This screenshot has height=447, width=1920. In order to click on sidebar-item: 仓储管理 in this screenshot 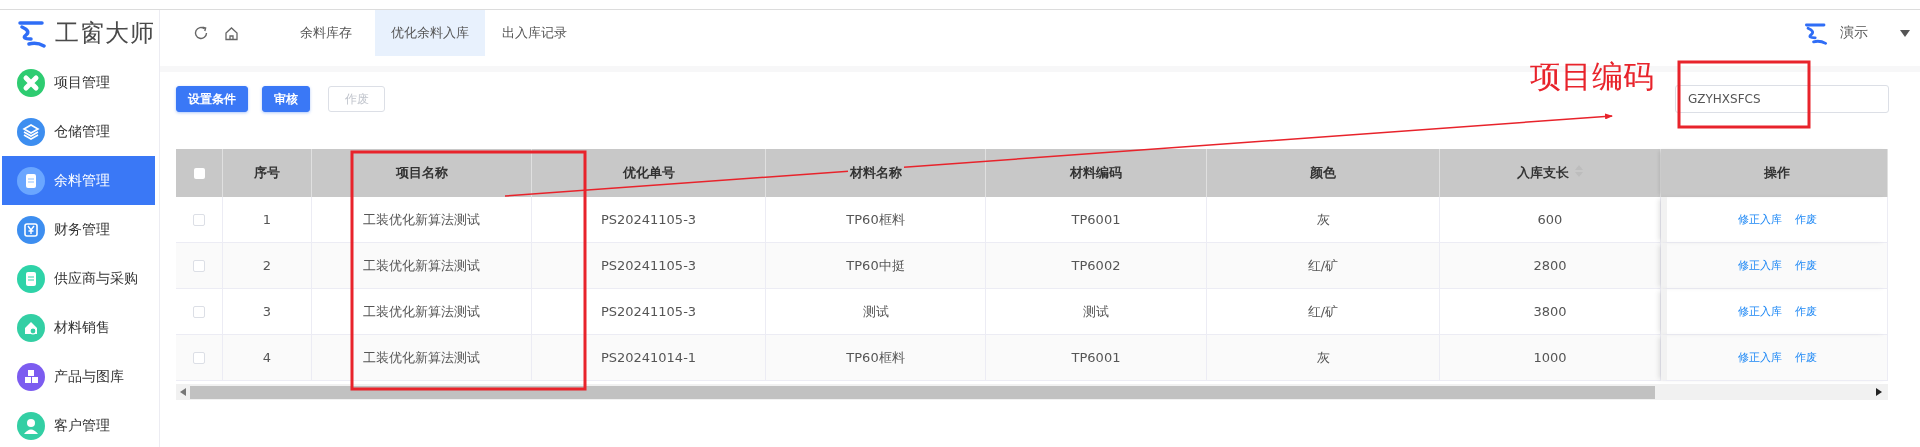, I will do `click(78, 131)`.